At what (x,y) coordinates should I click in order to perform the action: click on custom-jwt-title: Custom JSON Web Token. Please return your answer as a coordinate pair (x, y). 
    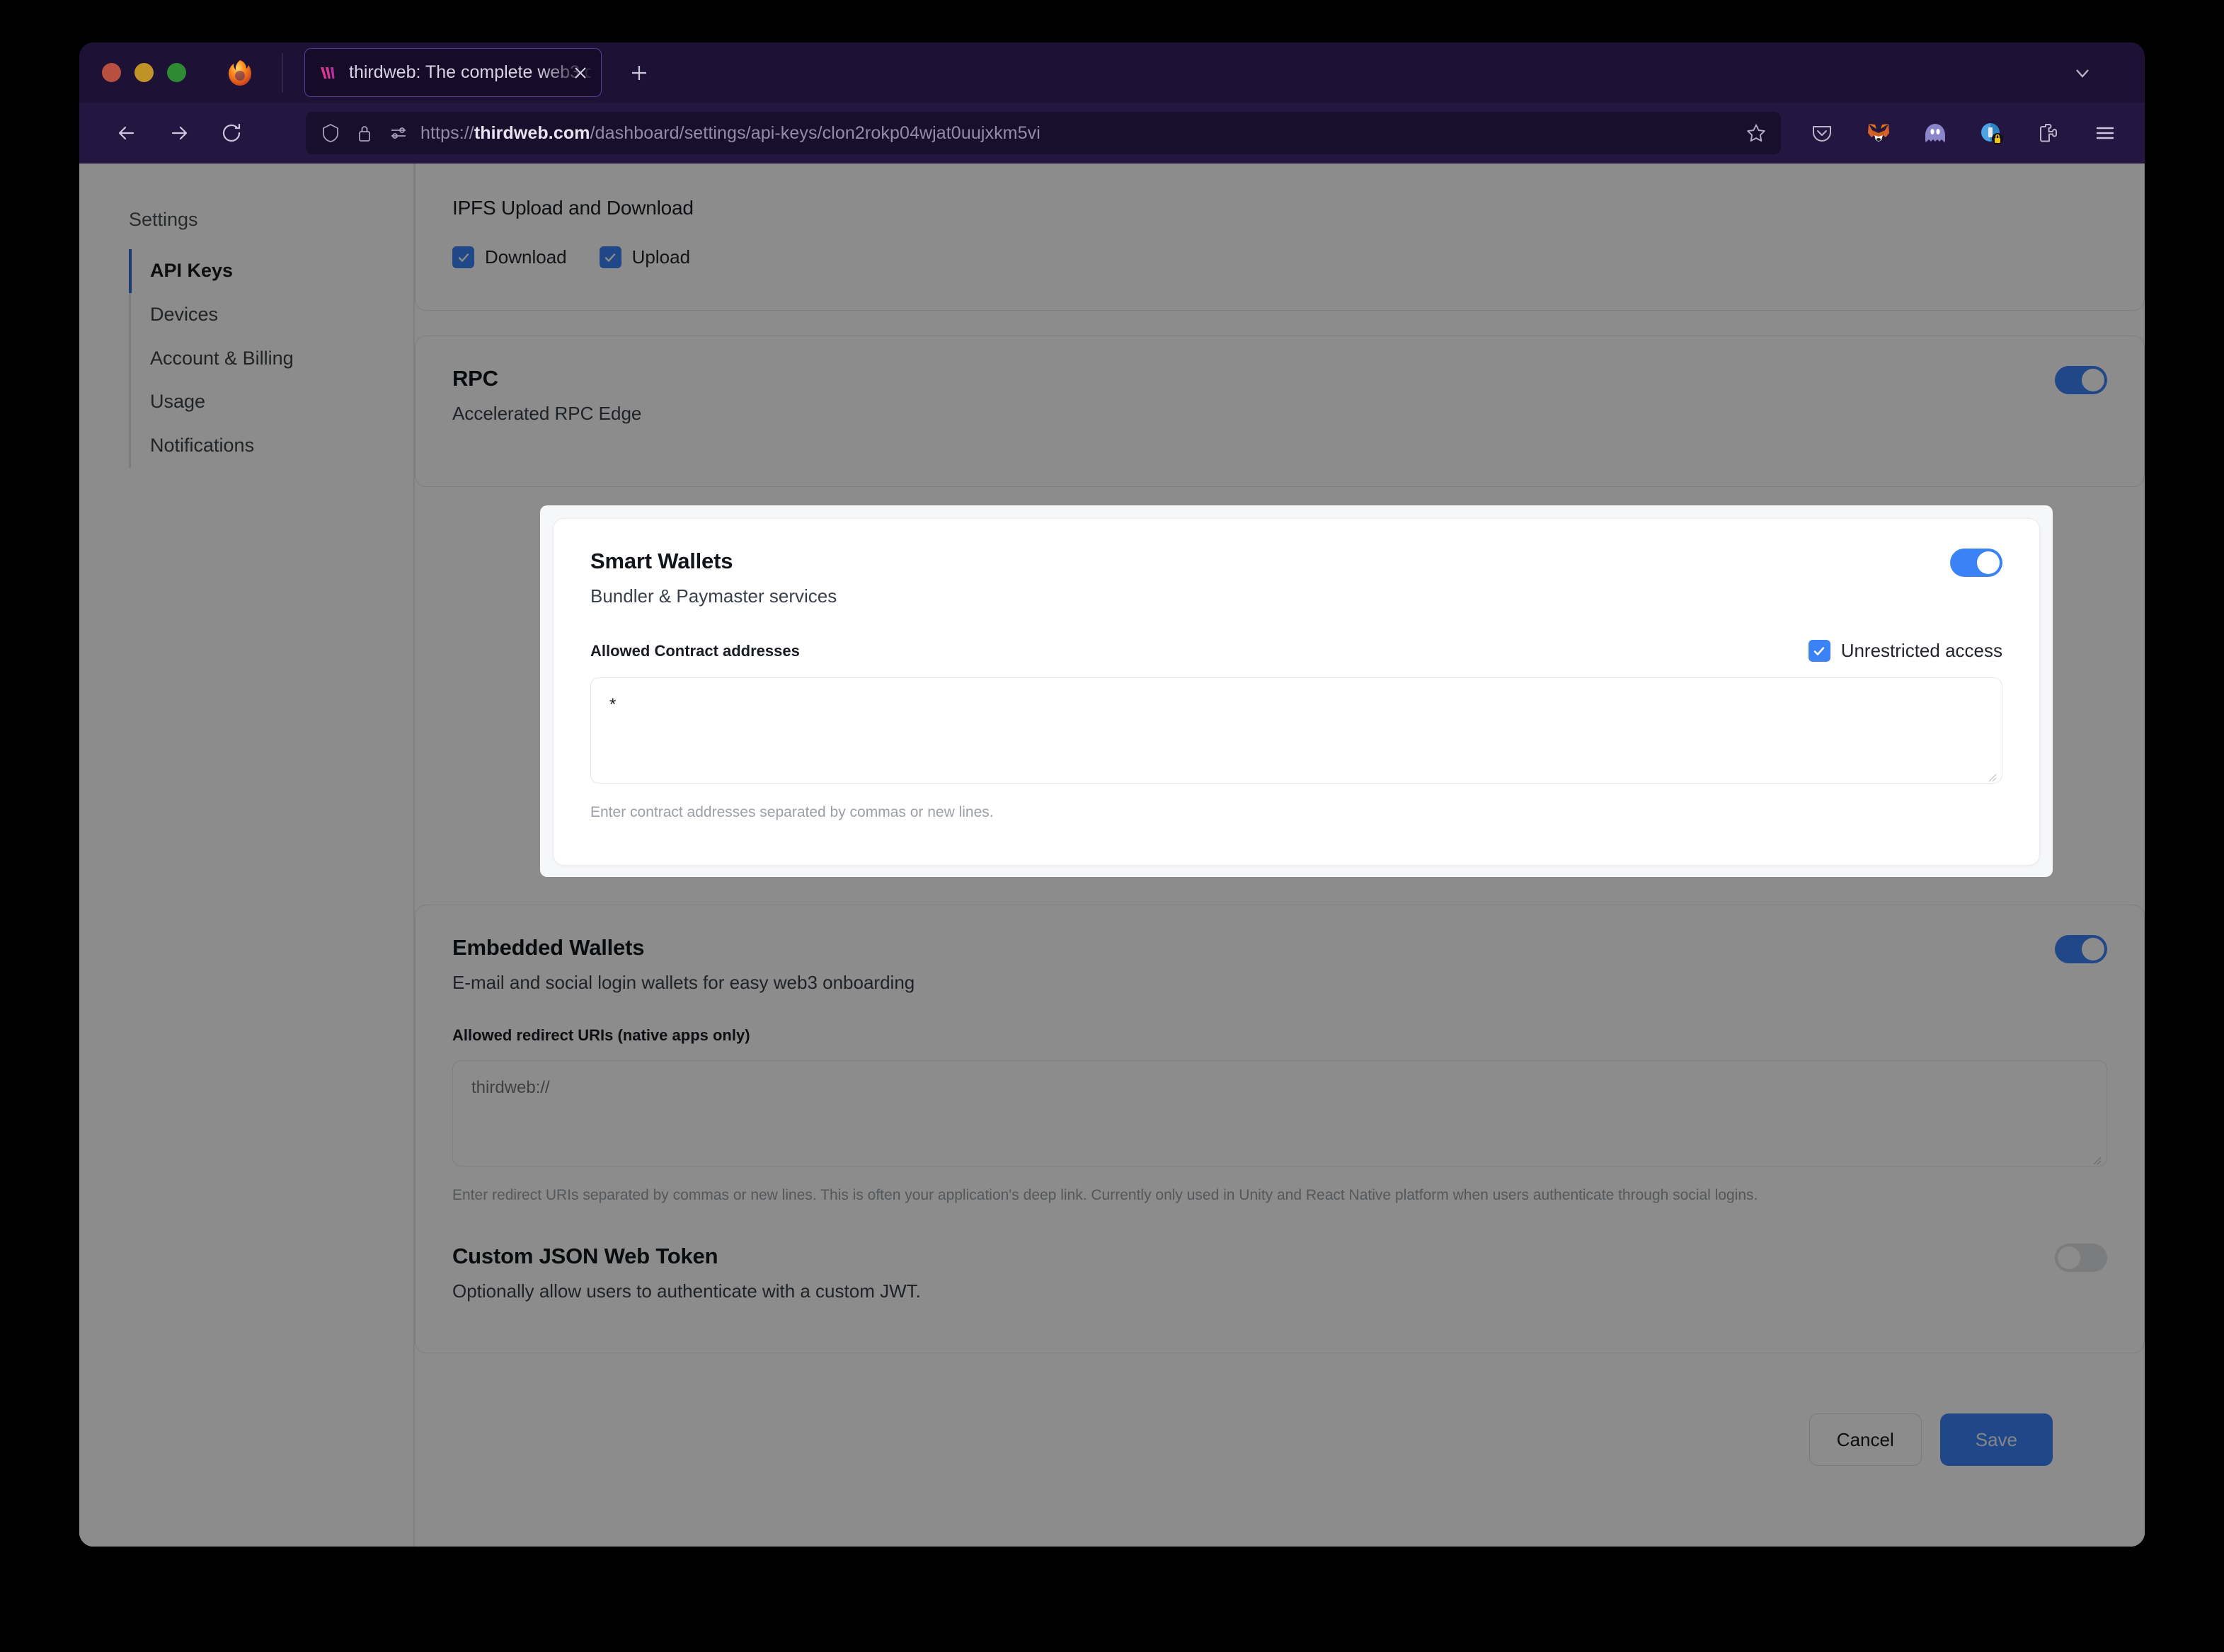
    Looking at the image, I should click on (585, 1255).